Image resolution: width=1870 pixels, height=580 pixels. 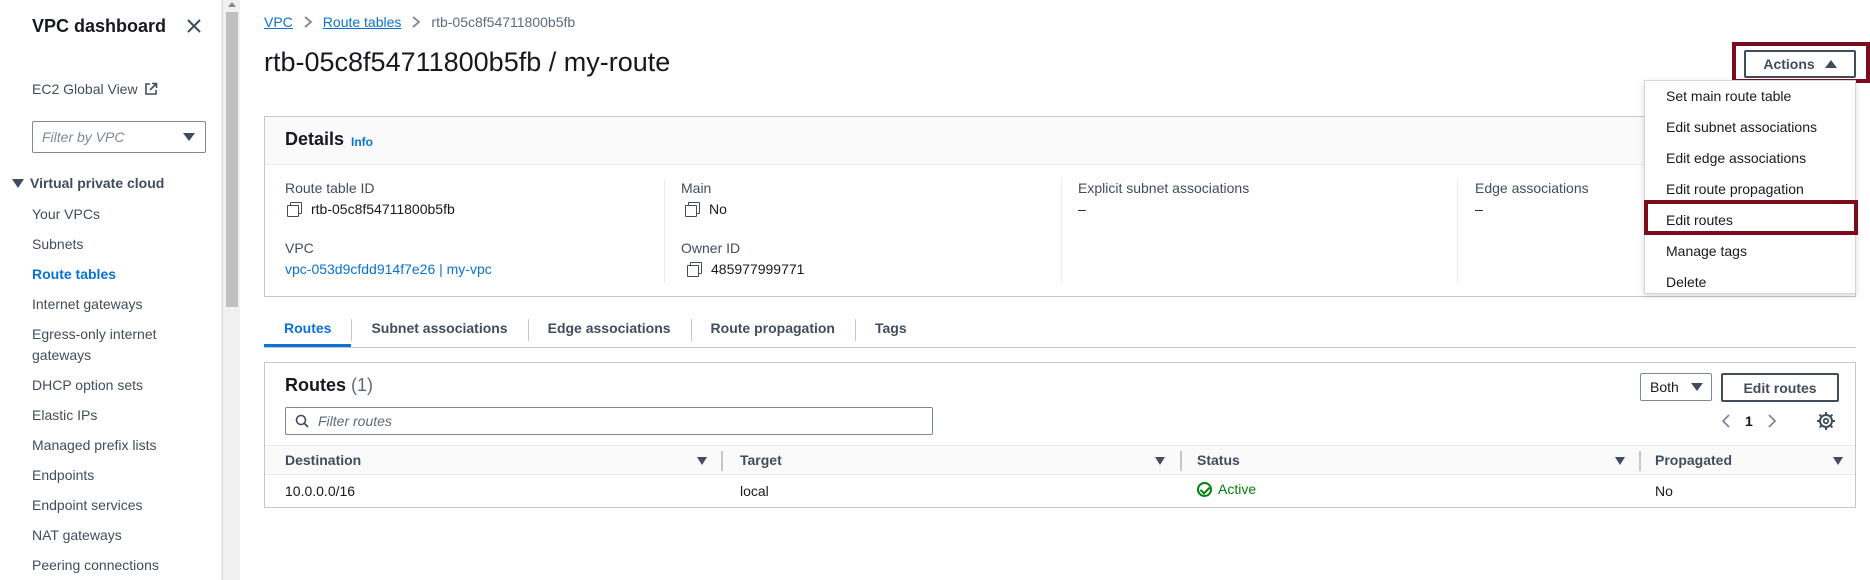 I want to click on sidebar-title: VPC dashboard, so click(x=99, y=26).